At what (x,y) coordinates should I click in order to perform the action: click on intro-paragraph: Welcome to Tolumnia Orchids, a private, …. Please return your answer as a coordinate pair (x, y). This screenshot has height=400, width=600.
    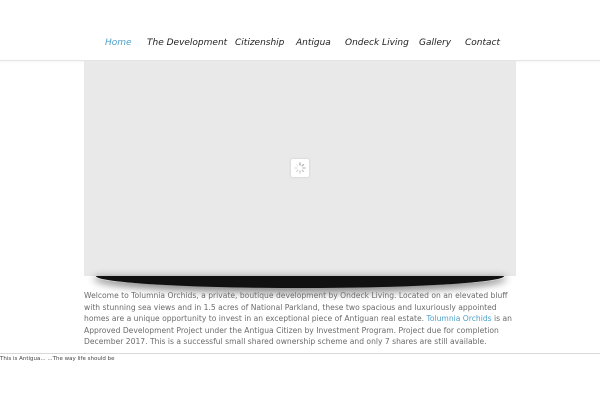
    Looking at the image, I should click on (300, 319).